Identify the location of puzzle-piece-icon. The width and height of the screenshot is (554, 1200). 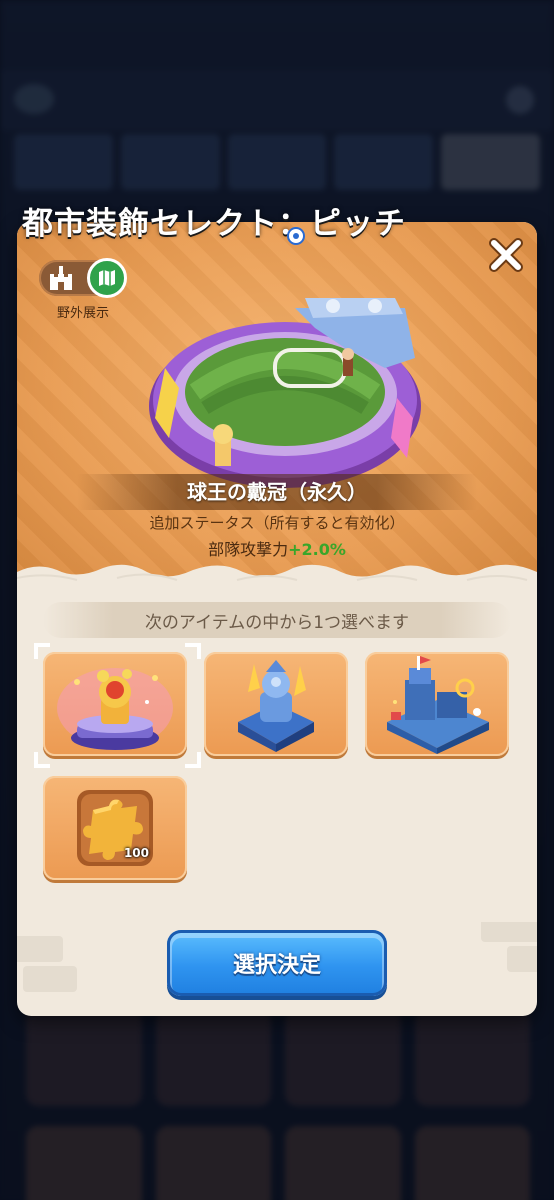
(115, 828).